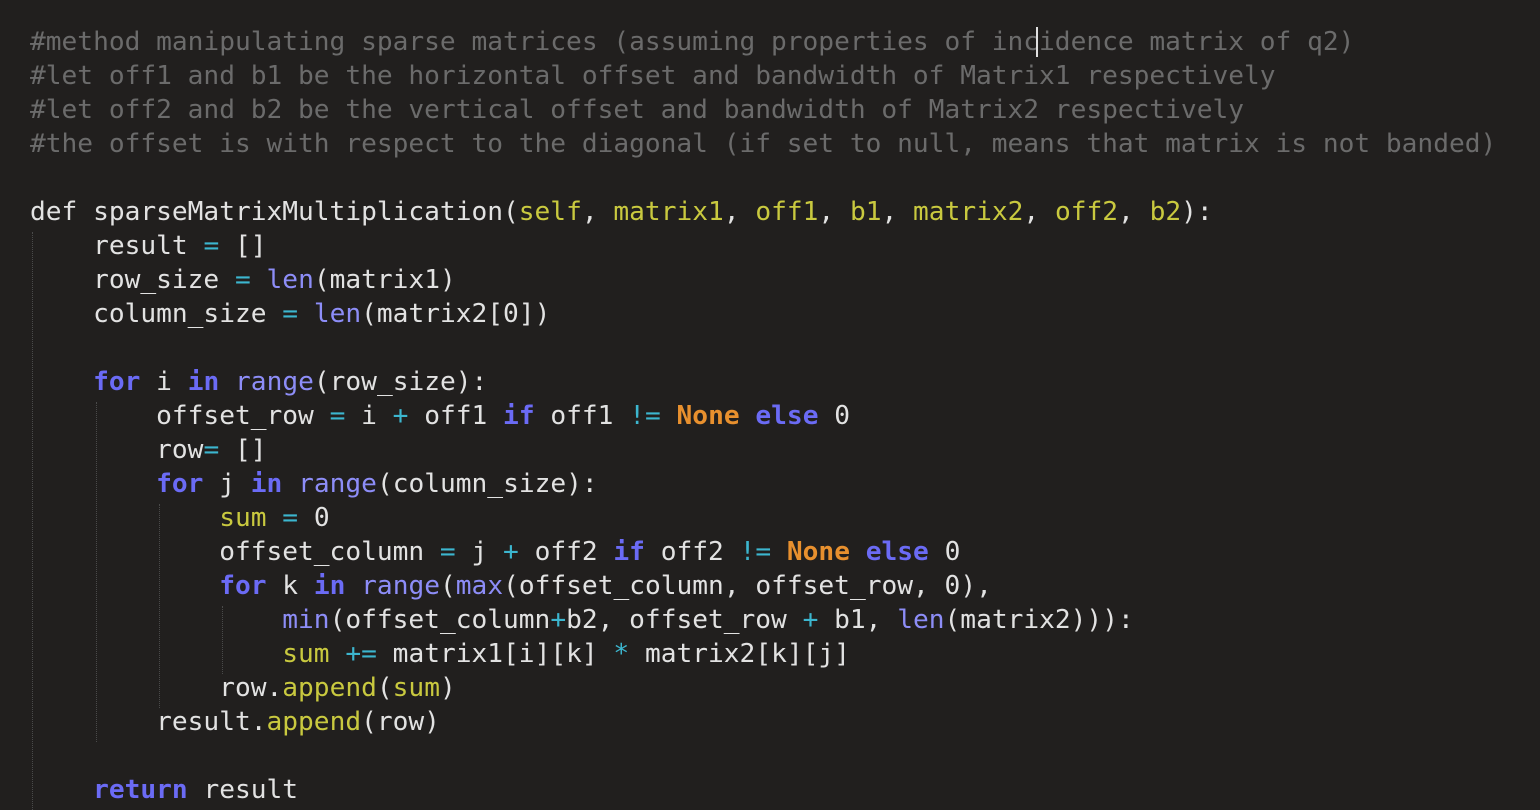 The height and width of the screenshot is (810, 1540). What do you see at coordinates (763, 382) in the screenshot?
I see `code-line: for i in range(row_size):` at bounding box center [763, 382].